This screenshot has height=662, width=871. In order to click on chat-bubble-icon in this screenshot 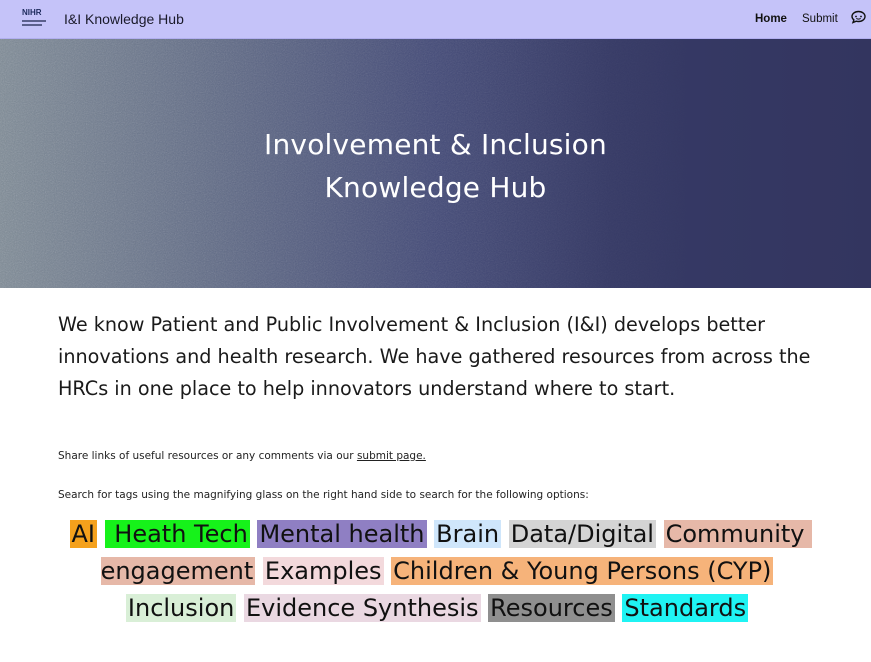, I will do `click(858, 17)`.